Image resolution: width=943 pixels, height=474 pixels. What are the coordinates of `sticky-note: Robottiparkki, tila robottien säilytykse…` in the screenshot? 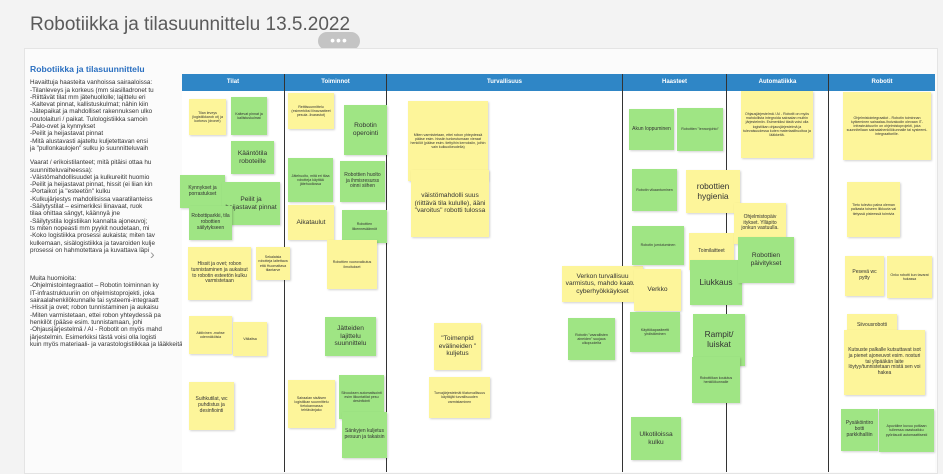 It's located at (210, 223).